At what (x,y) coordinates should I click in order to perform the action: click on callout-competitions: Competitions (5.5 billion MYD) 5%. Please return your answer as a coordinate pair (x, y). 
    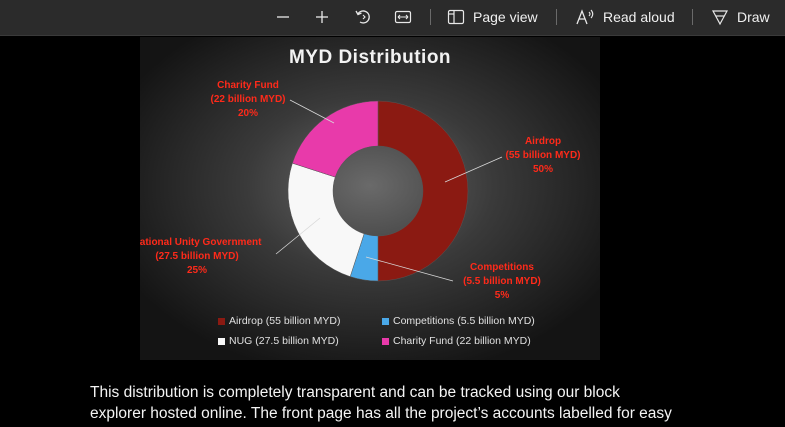
    Looking at the image, I should click on (502, 282).